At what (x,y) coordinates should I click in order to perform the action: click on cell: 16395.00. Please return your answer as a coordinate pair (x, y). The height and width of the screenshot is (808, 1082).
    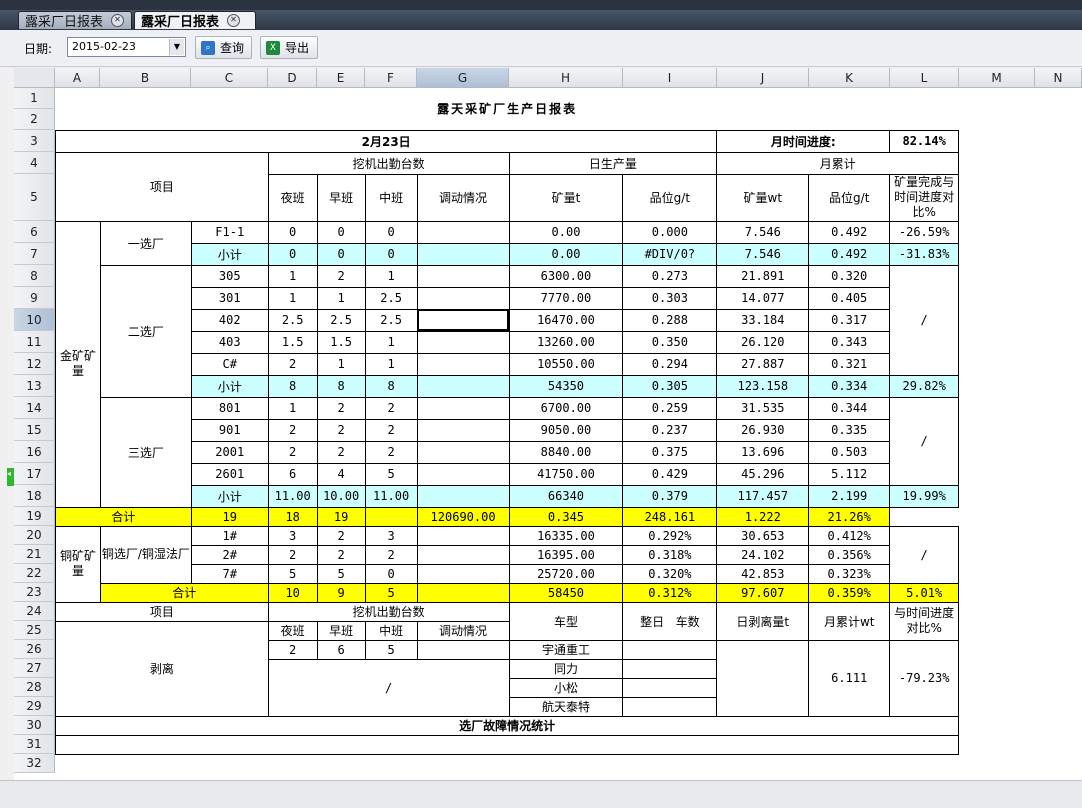
    Looking at the image, I should click on (566, 554).